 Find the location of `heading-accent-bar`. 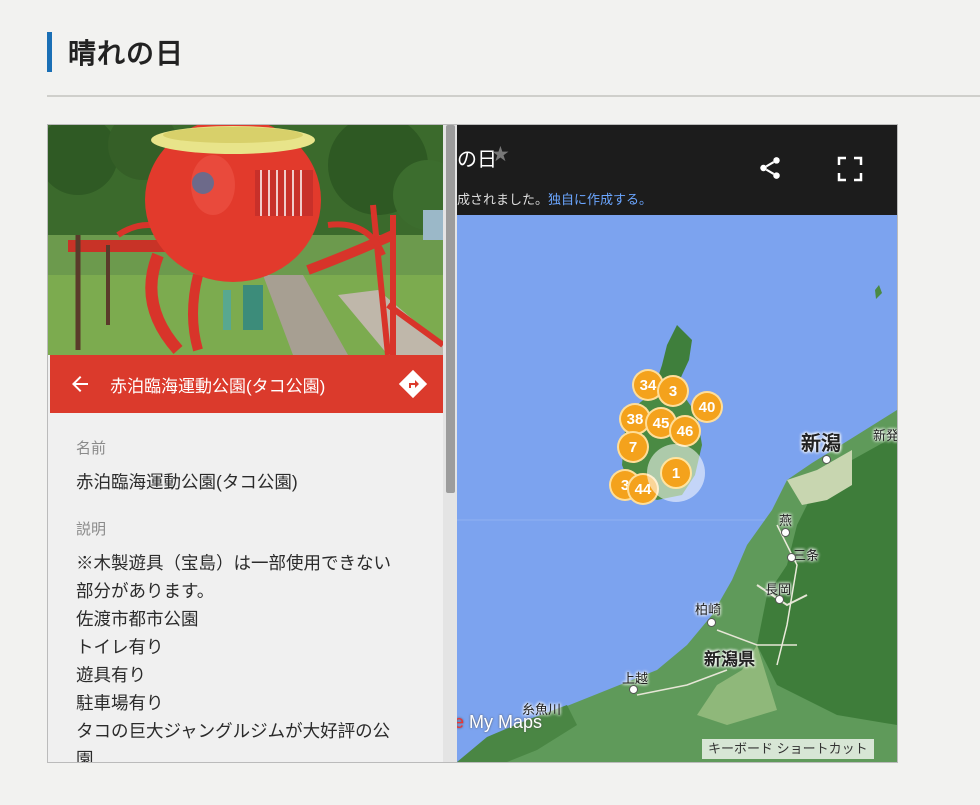

heading-accent-bar is located at coordinates (49, 52).